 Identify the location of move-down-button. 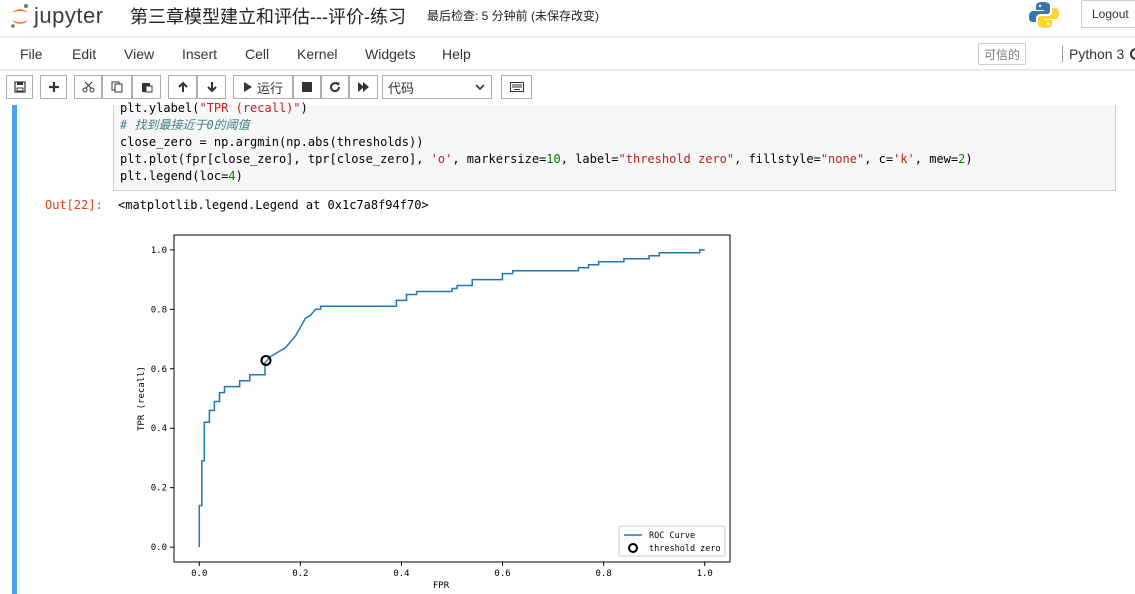
(211, 87).